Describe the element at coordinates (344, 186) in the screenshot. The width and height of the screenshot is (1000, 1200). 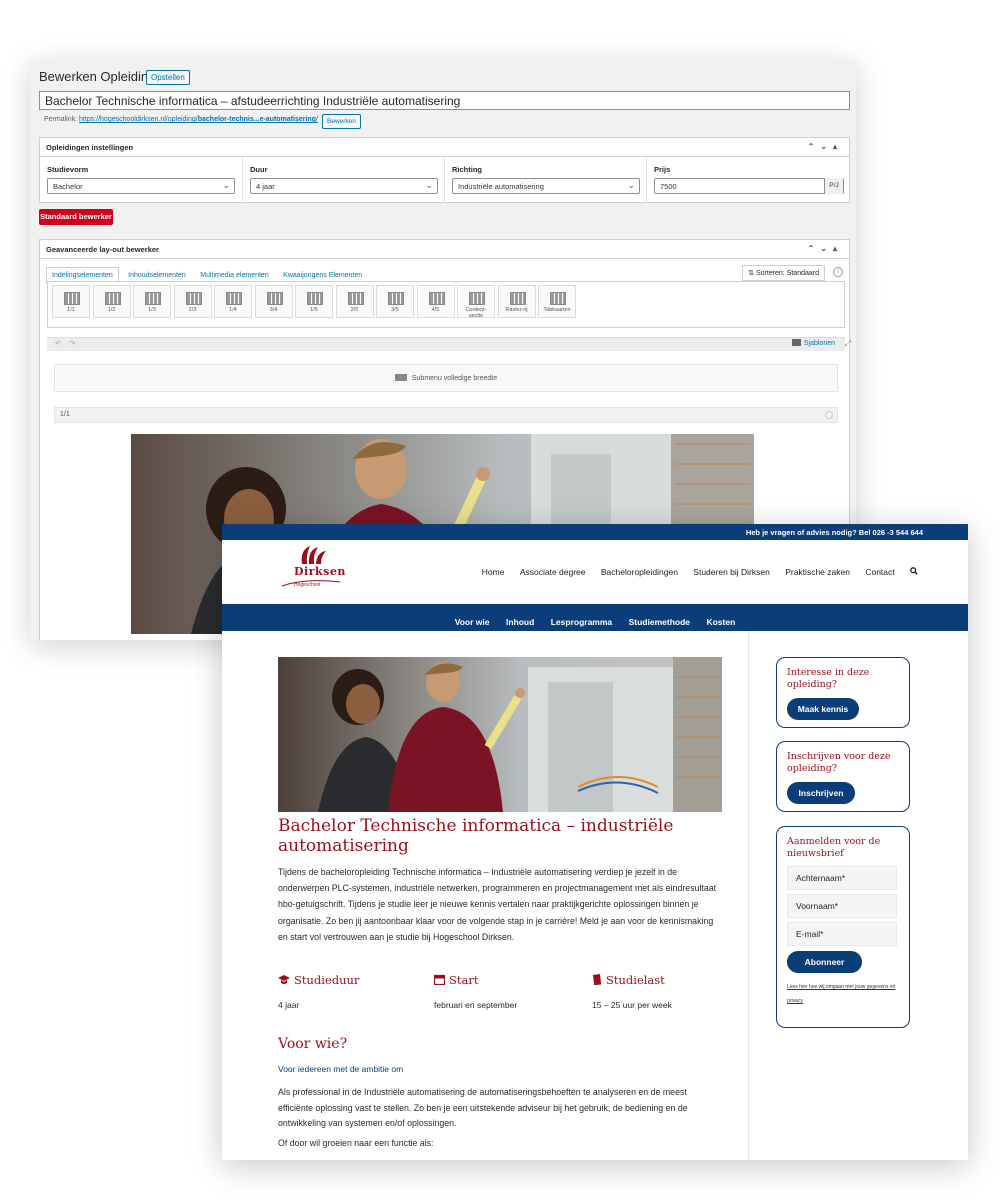
I see `duur-select: 4 jaar ⌄` at that location.